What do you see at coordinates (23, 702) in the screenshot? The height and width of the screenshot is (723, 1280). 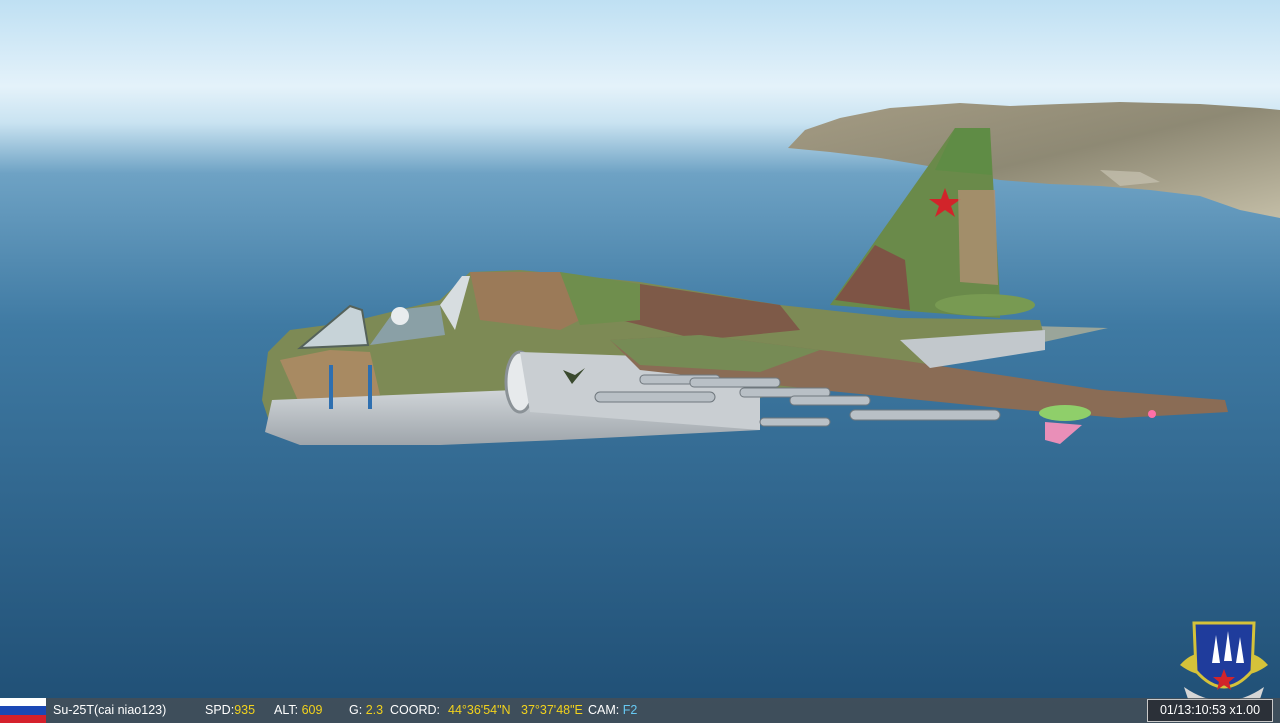 I see `flag-stripe-white` at bounding box center [23, 702].